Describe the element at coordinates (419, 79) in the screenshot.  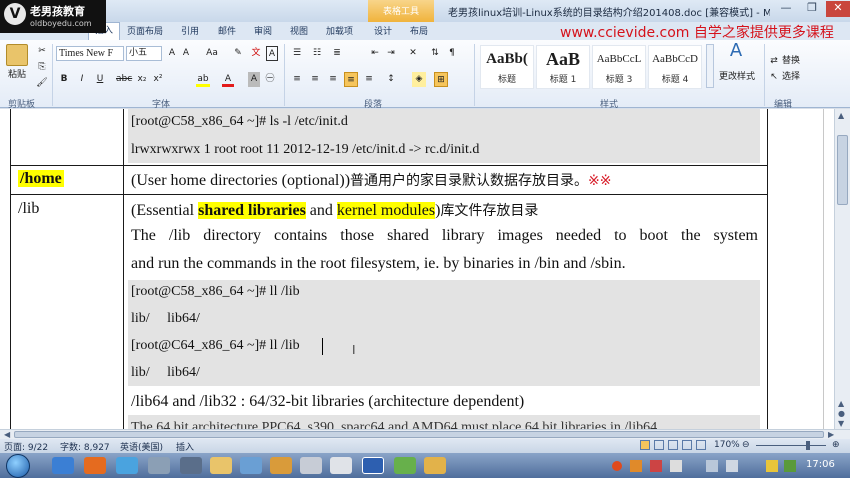
I see `shading-icon: ◈` at that location.